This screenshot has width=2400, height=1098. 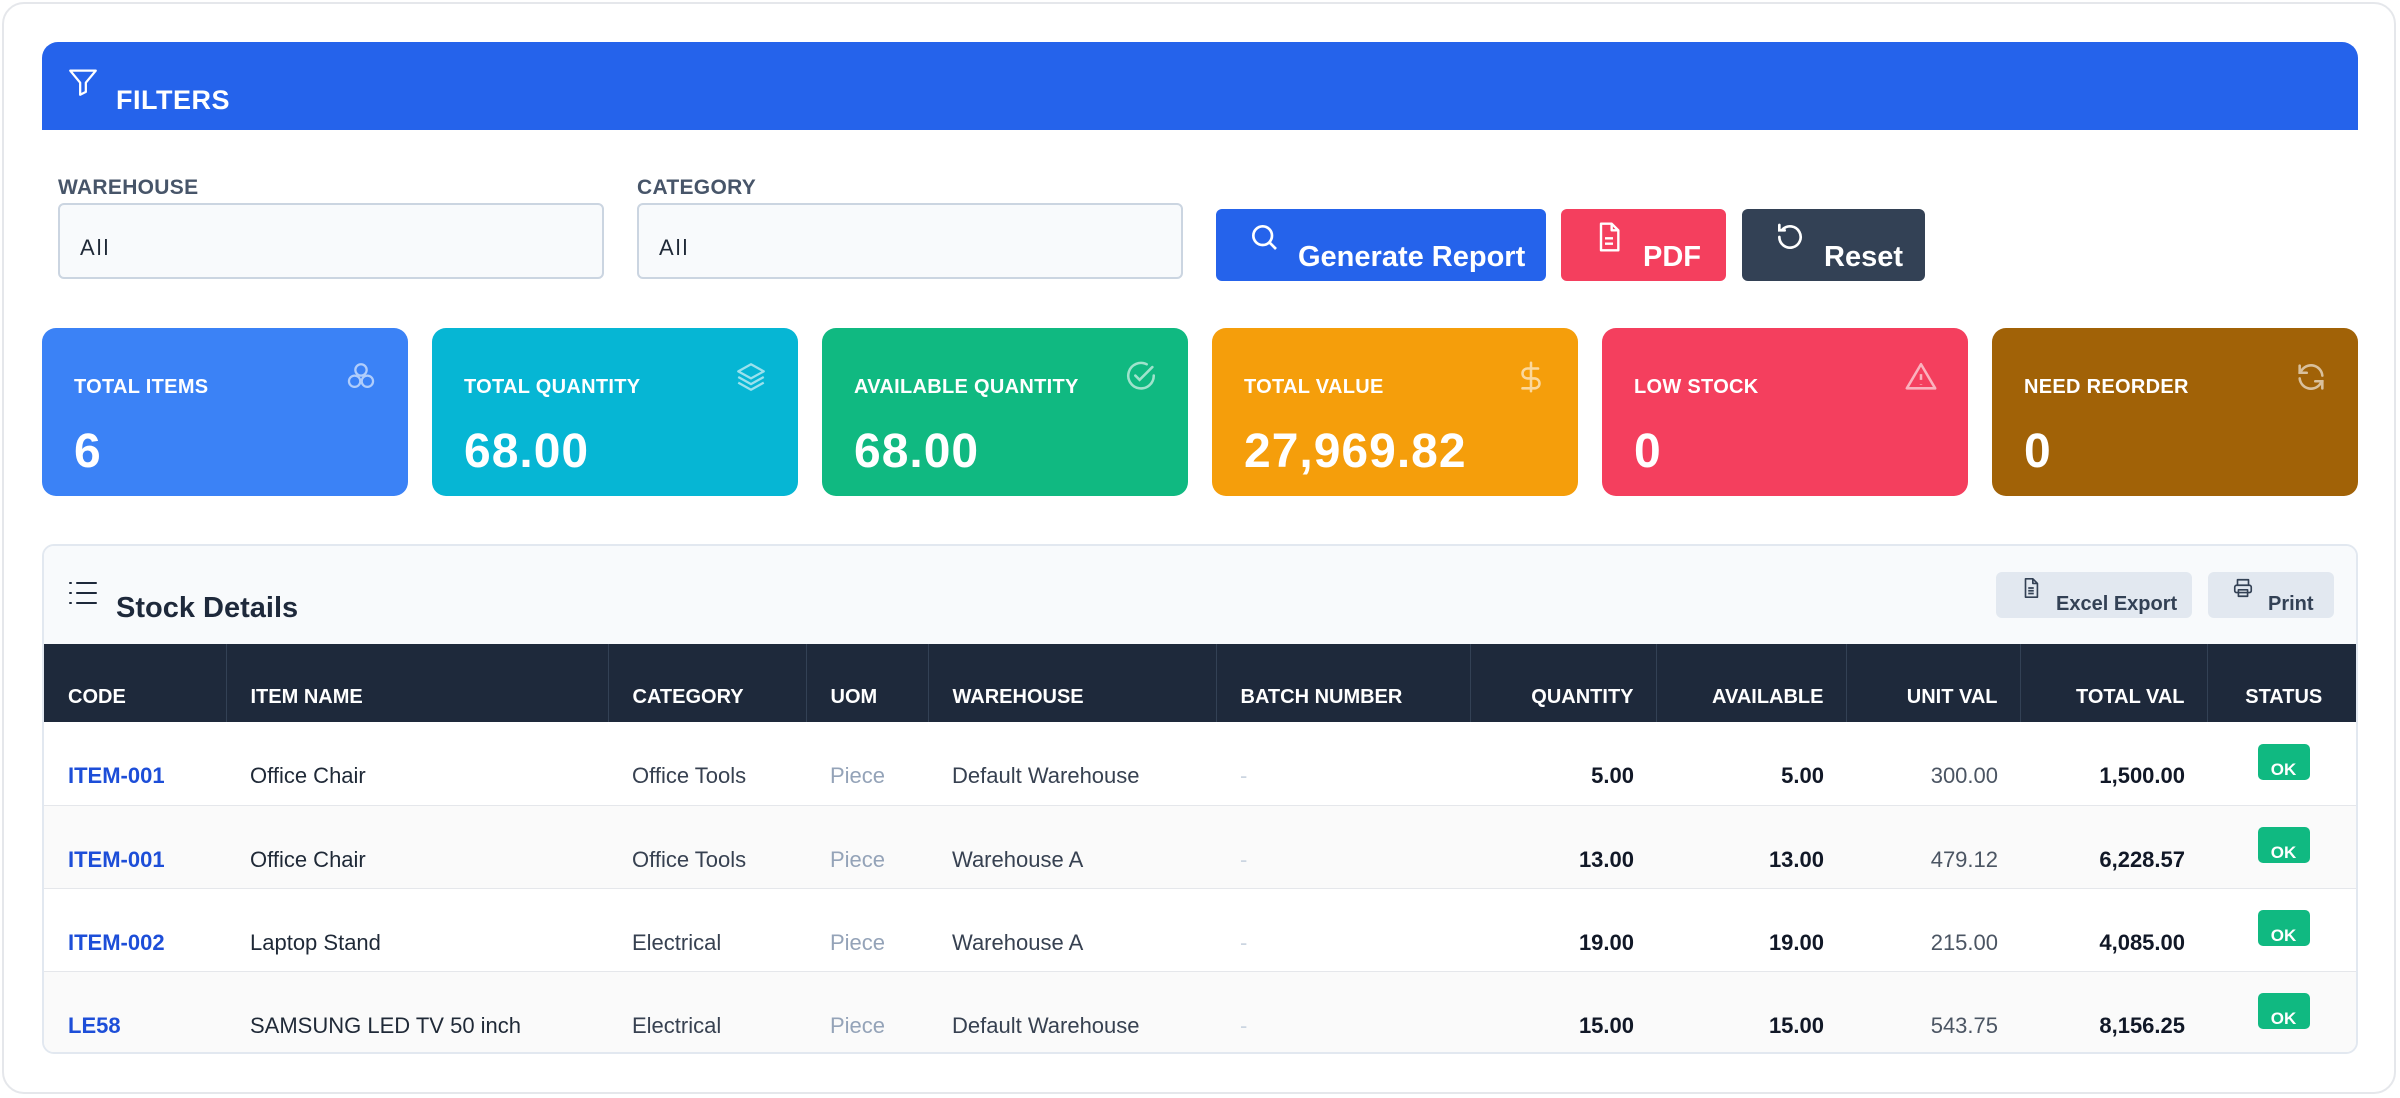 What do you see at coordinates (910, 241) in the screenshot?
I see `category-select: All` at bounding box center [910, 241].